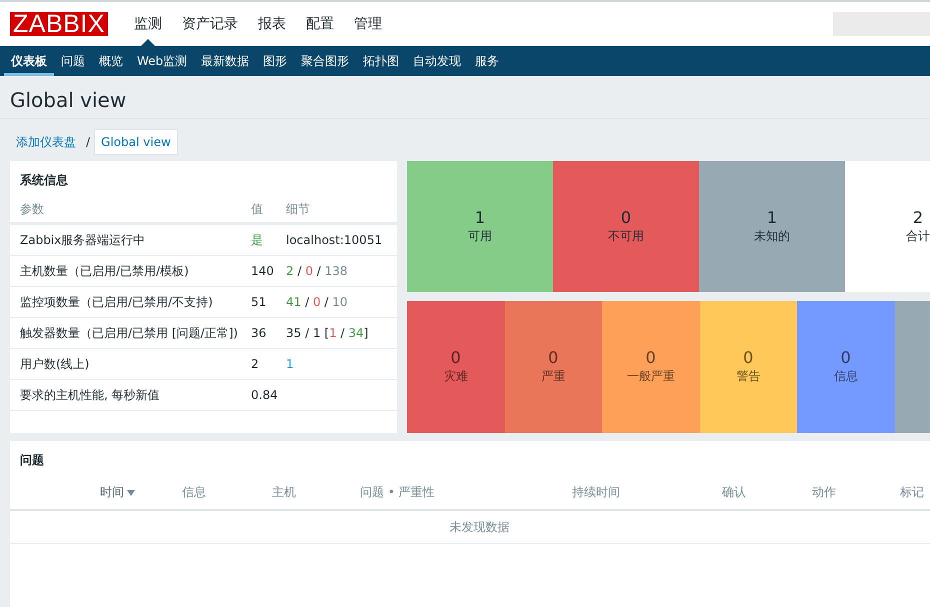  What do you see at coordinates (465, 97) in the screenshot?
I see `page-title: Global view` at bounding box center [465, 97].